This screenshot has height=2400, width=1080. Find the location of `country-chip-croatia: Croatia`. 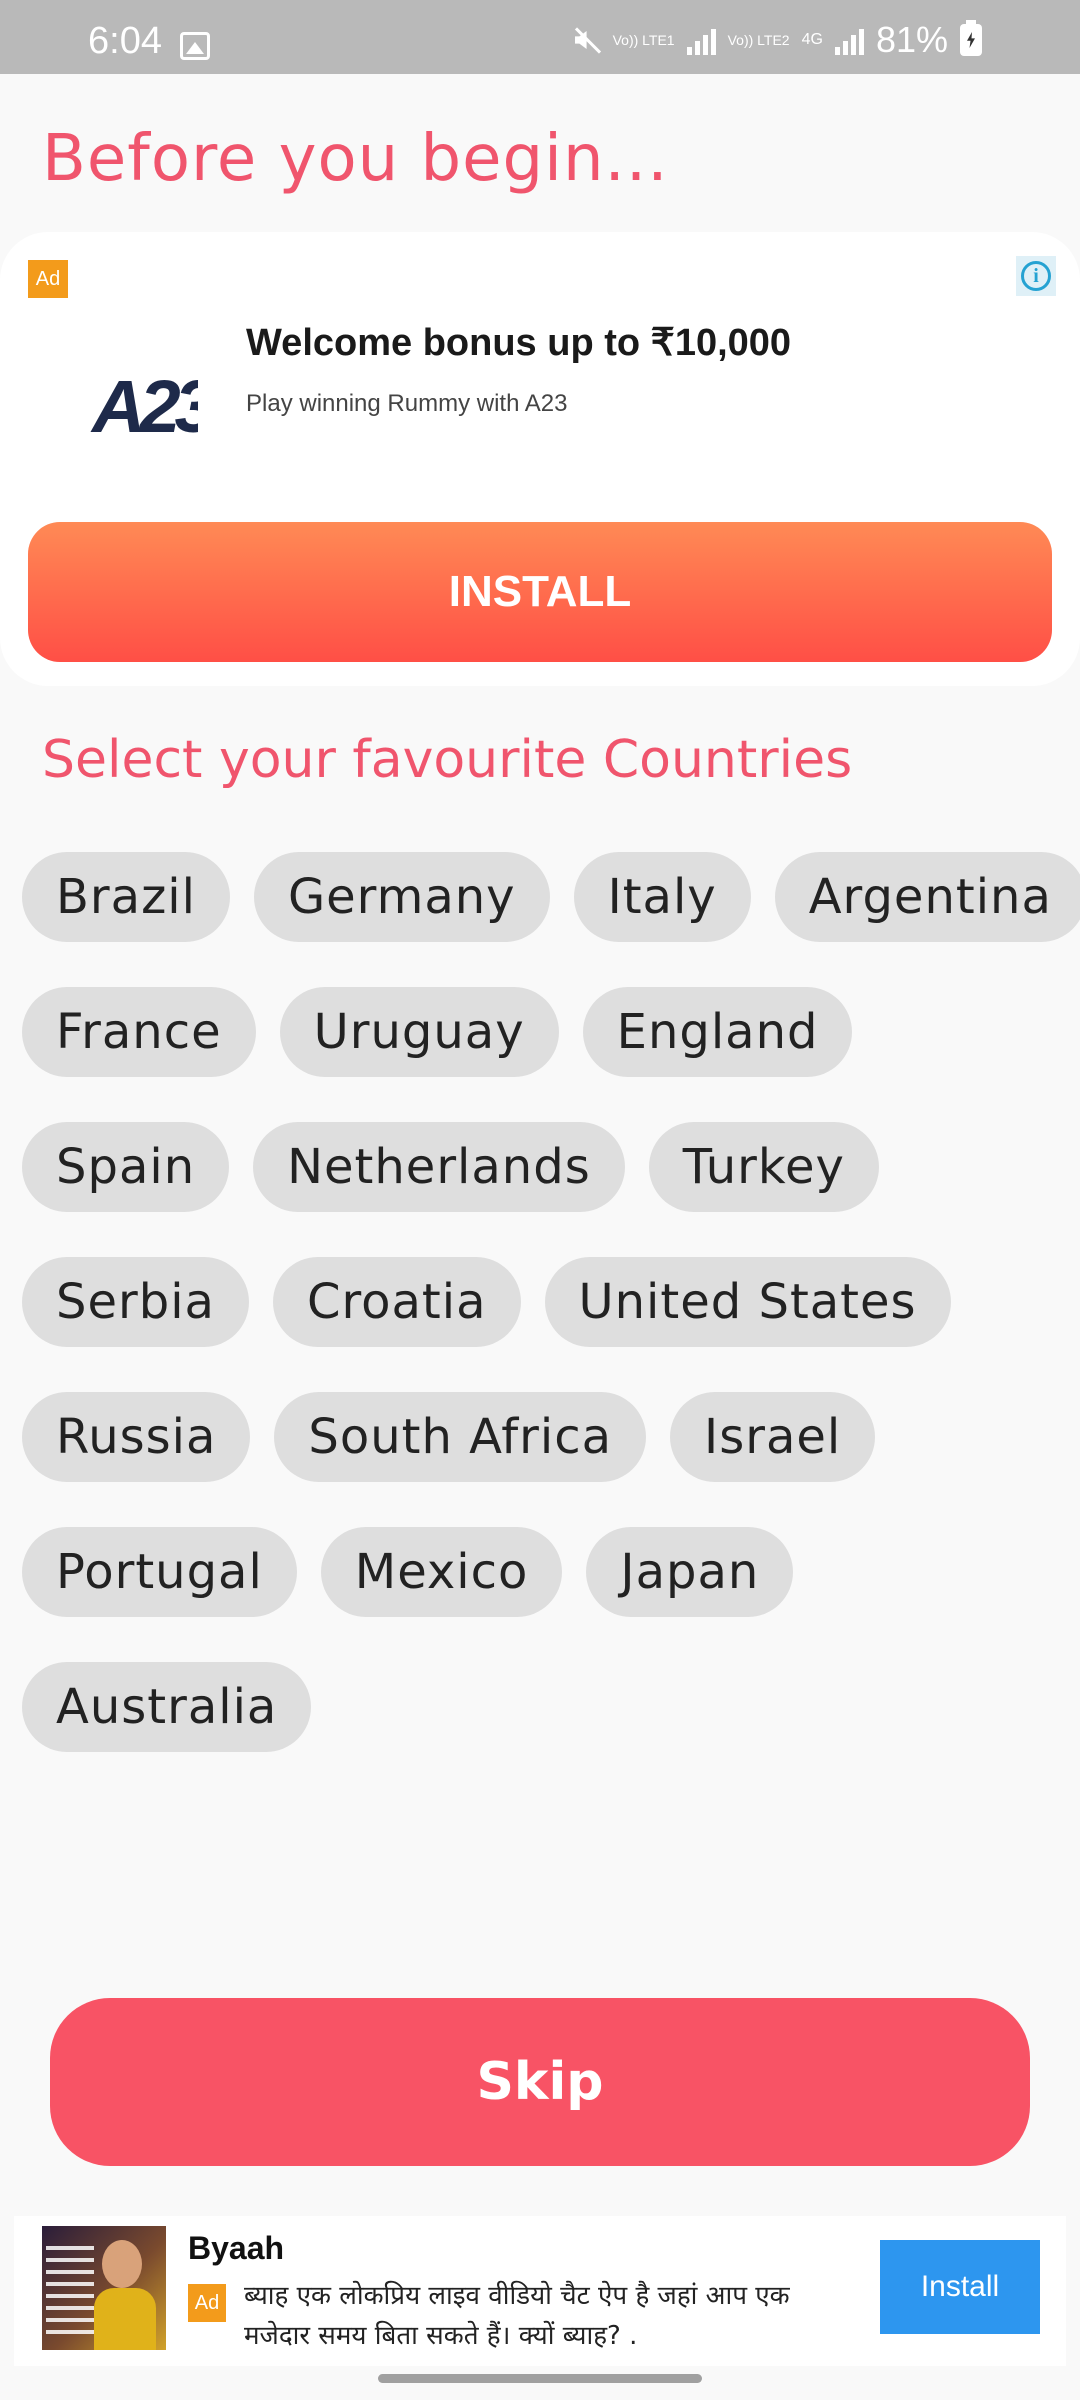

country-chip-croatia: Croatia is located at coordinates (396, 1302).